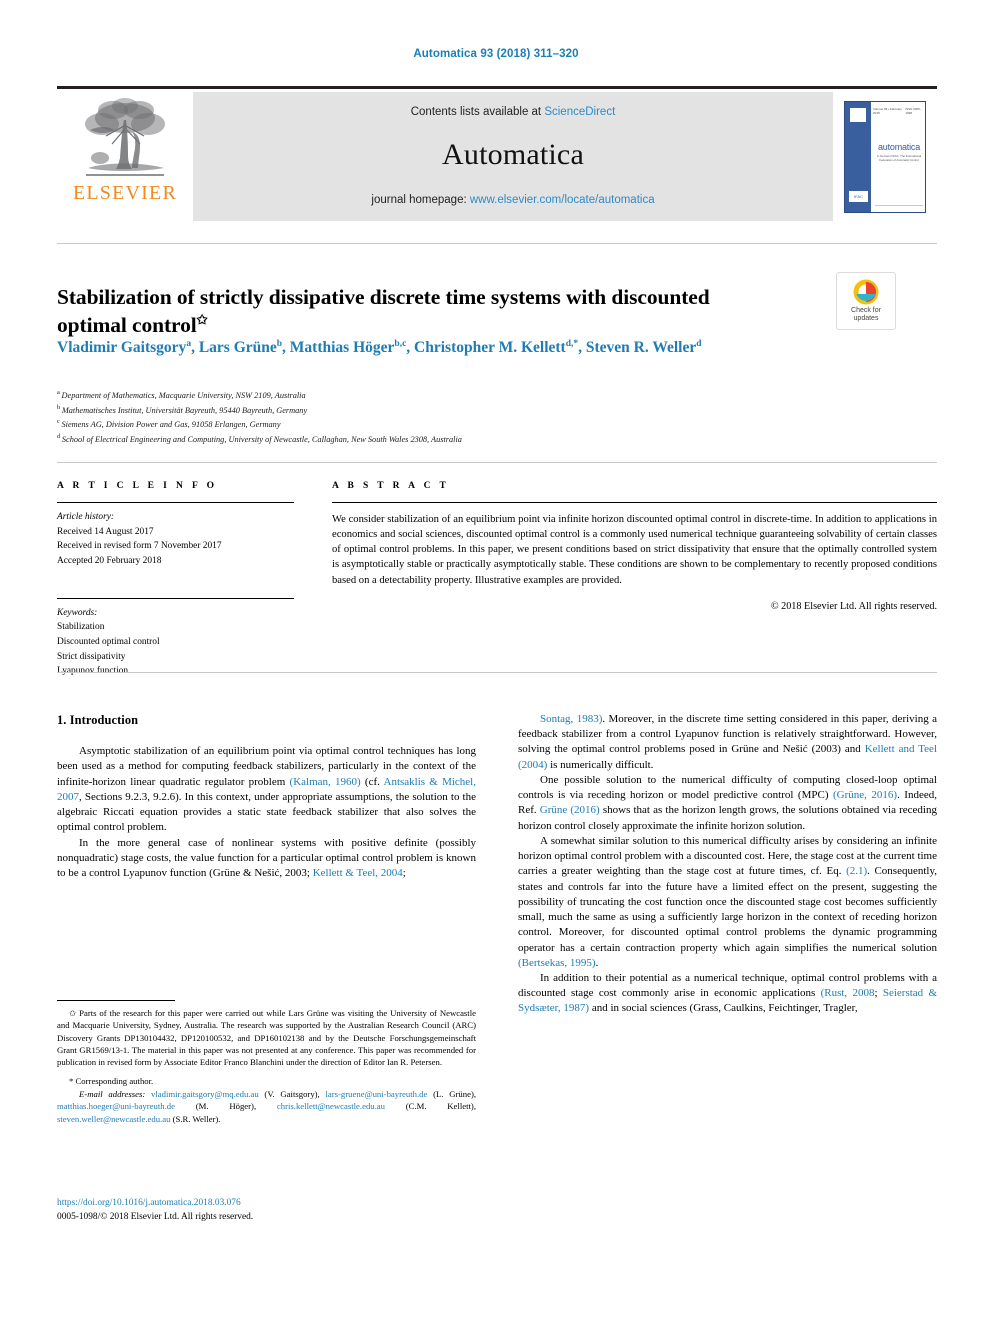 The image size is (992, 1323). What do you see at coordinates (342, 347) in the screenshot?
I see `author-name: Matthias Höger` at bounding box center [342, 347].